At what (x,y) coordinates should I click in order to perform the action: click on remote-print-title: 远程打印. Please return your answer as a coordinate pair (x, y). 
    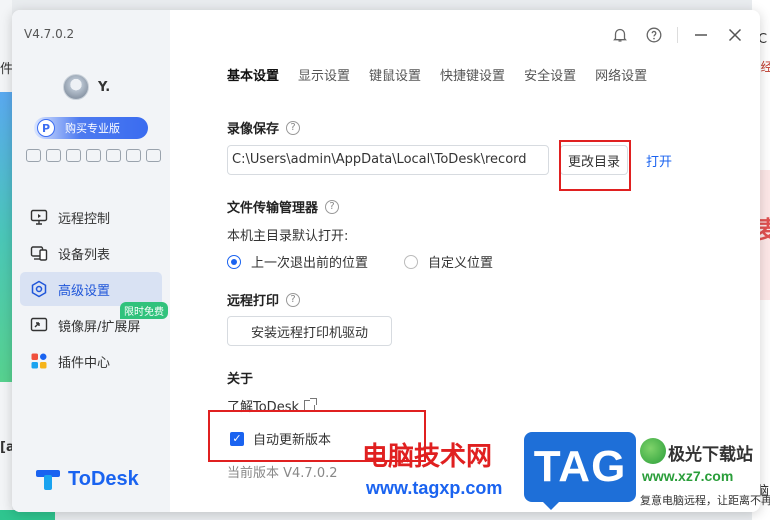
    Looking at the image, I should click on (253, 301).